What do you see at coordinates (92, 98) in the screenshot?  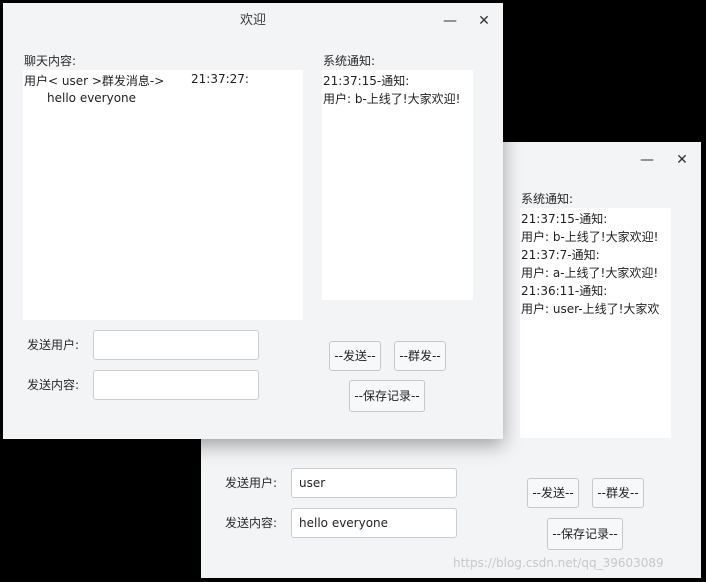 I see `chat-message: hello everyone` at bounding box center [92, 98].